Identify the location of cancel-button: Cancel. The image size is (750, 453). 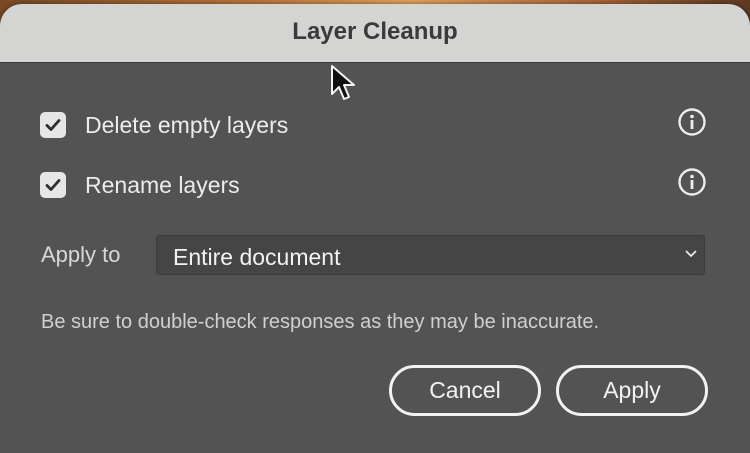
(465, 390).